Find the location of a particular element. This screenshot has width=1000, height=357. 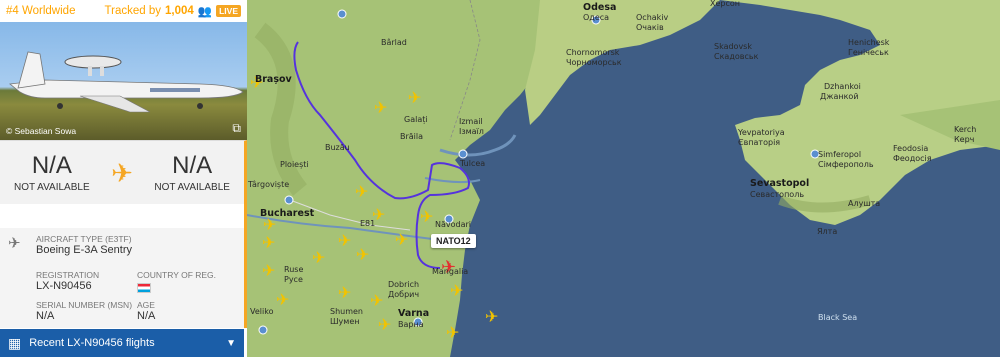

plane-icon: ✈ is located at coordinates (122, 172).